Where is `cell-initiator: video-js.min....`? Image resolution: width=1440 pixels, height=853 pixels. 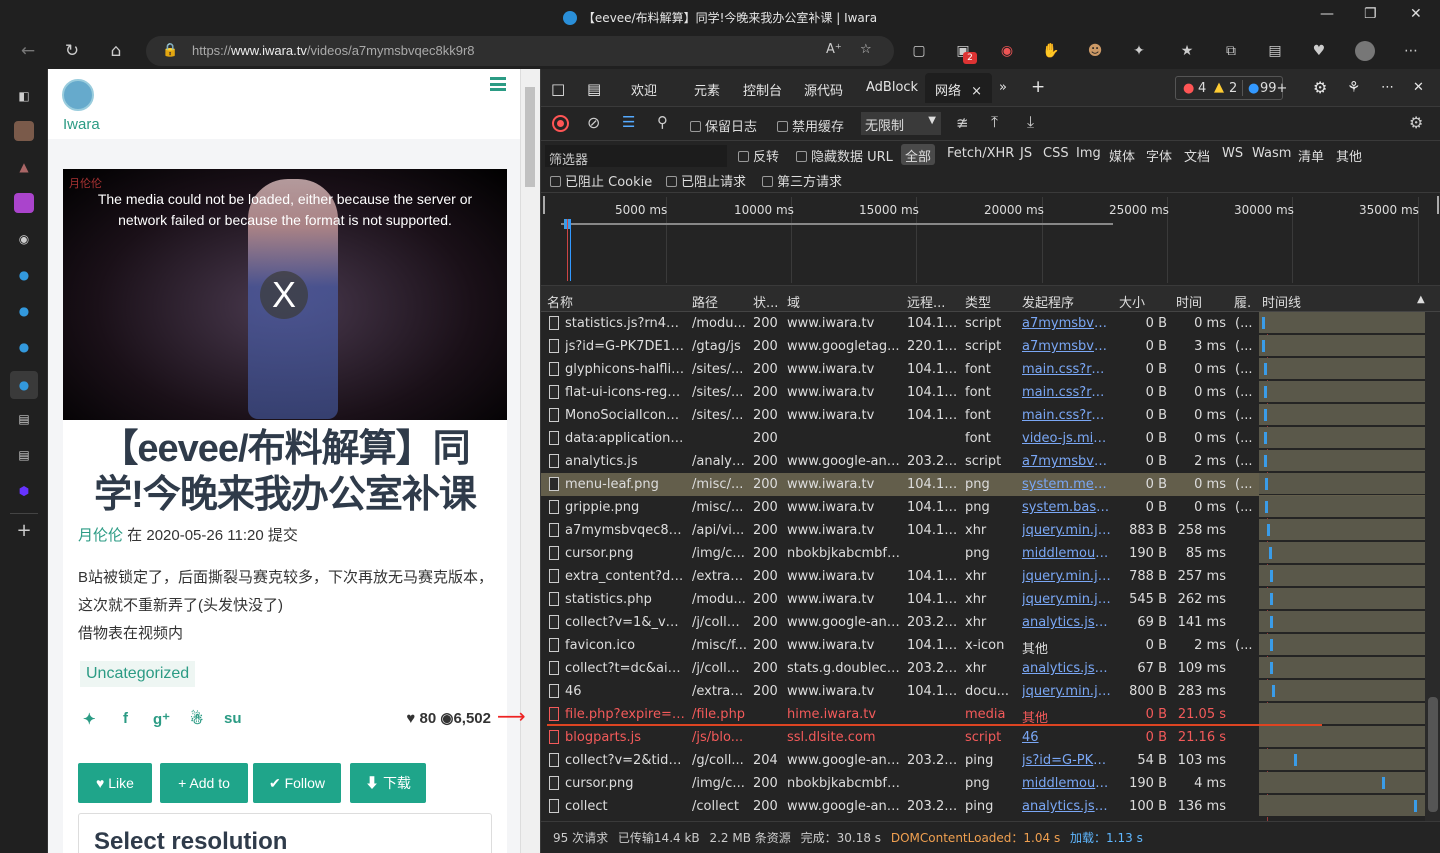
cell-initiator: video-js.min.... is located at coordinates (1067, 438).